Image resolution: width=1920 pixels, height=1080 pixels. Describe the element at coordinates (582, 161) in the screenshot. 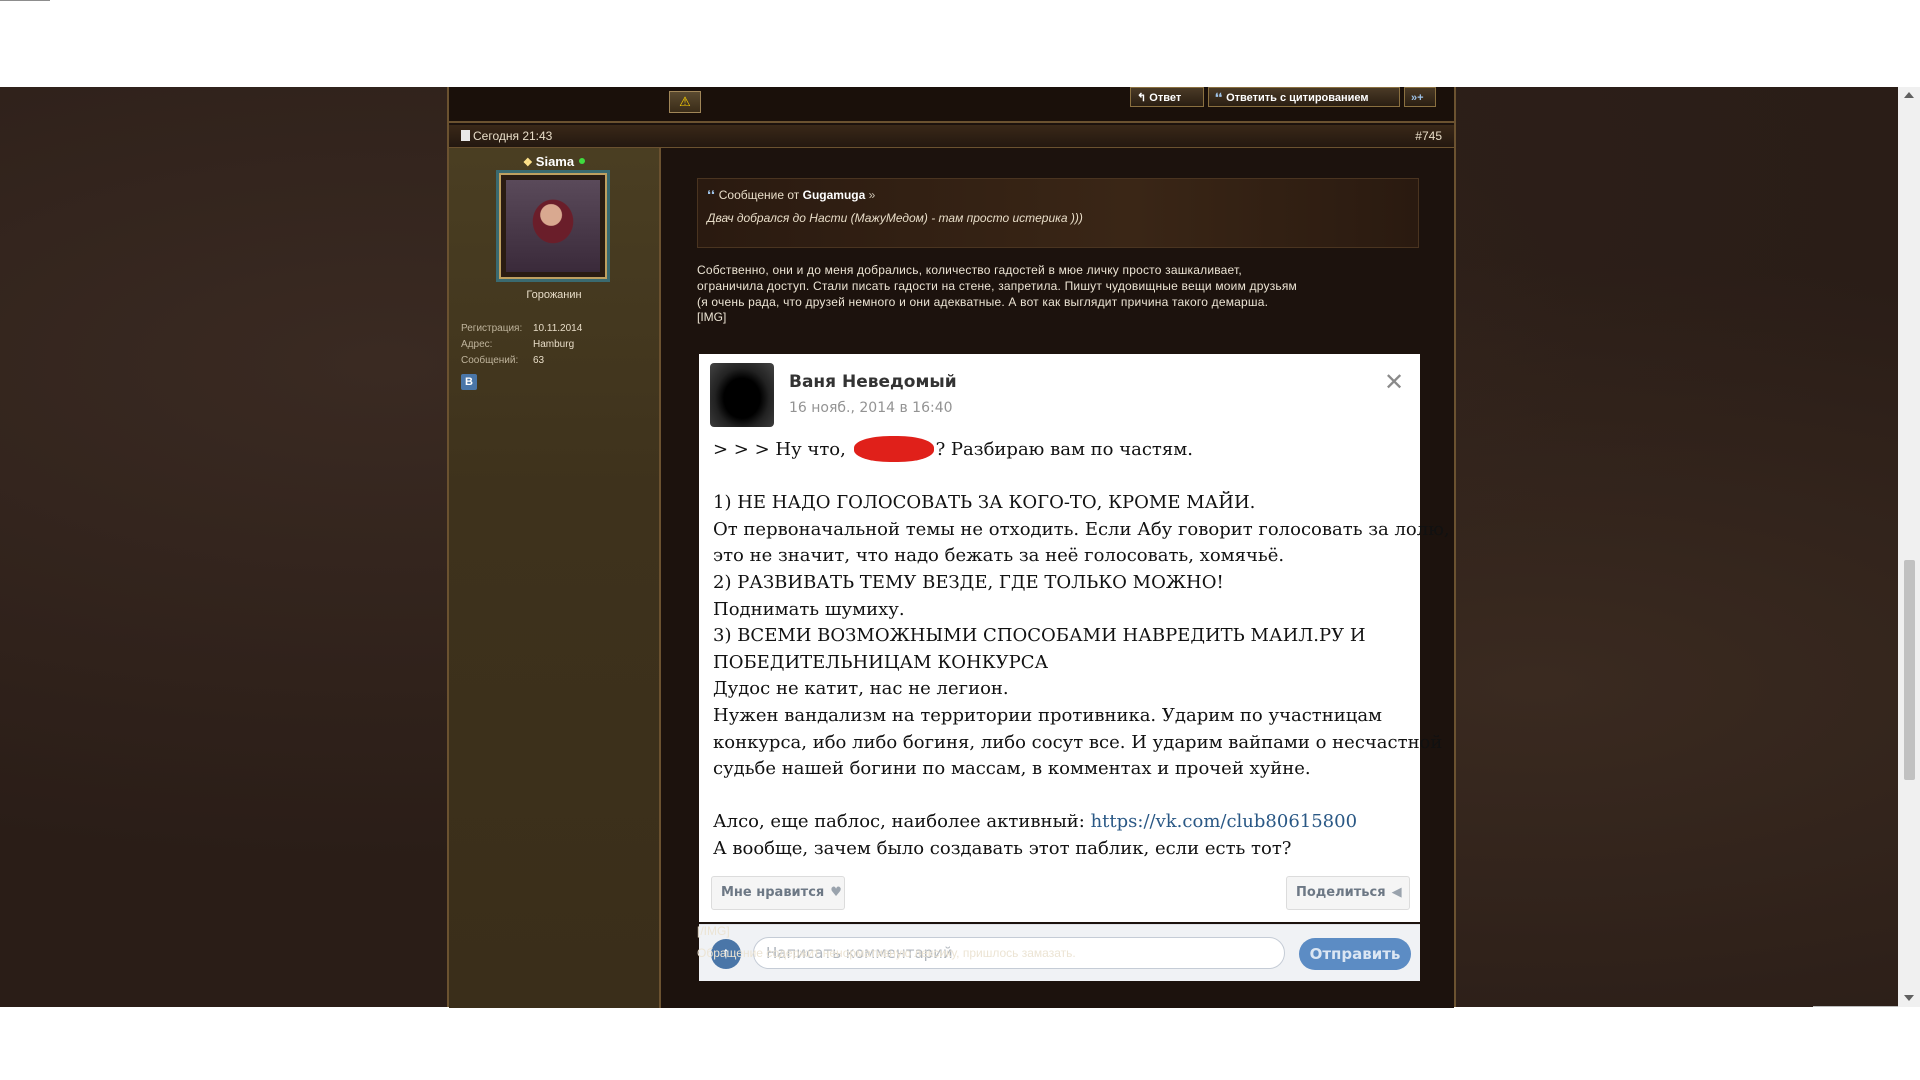

I see `online-status-icon` at that location.